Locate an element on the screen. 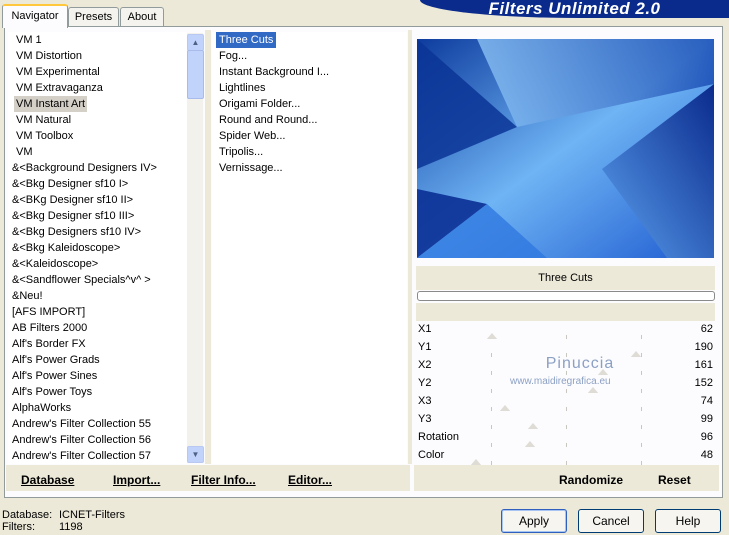  category-item: VM Natural is located at coordinates (101, 120).